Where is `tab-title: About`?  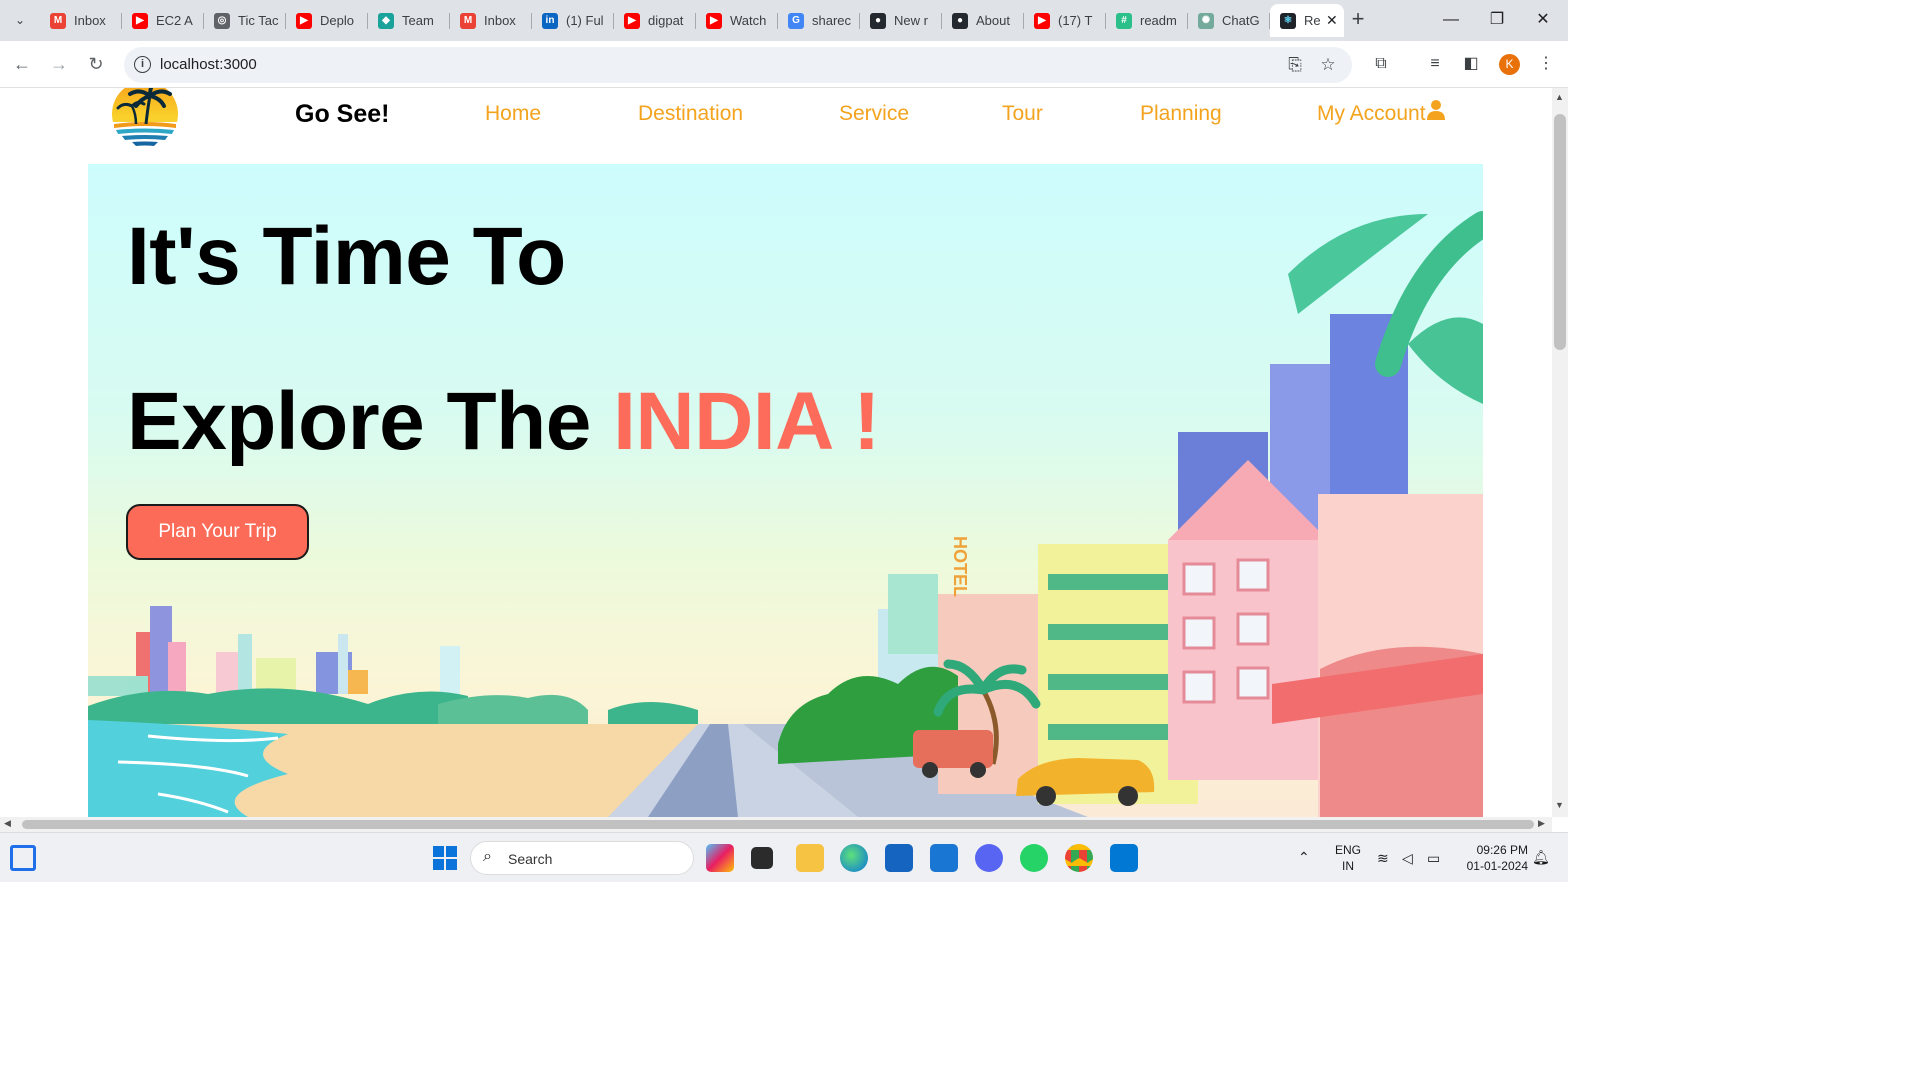
tab-title: About is located at coordinates (993, 20).